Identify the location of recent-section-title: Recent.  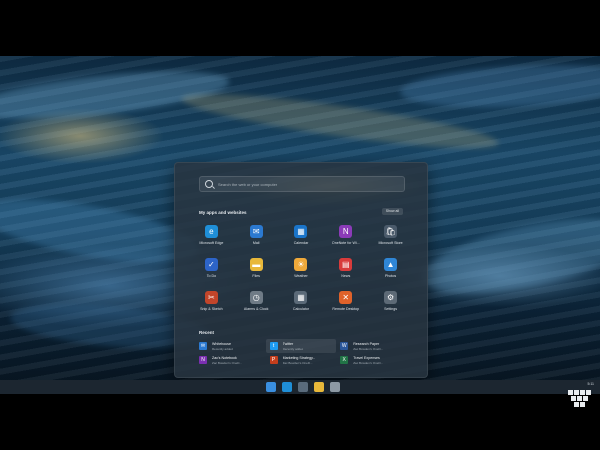
(207, 332).